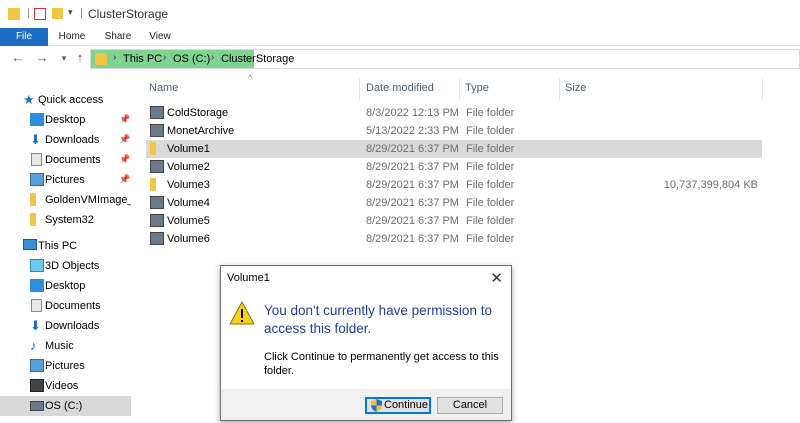 The height and width of the screenshot is (423, 800). What do you see at coordinates (400, 88) in the screenshot?
I see `column-header-date: Date modified` at bounding box center [400, 88].